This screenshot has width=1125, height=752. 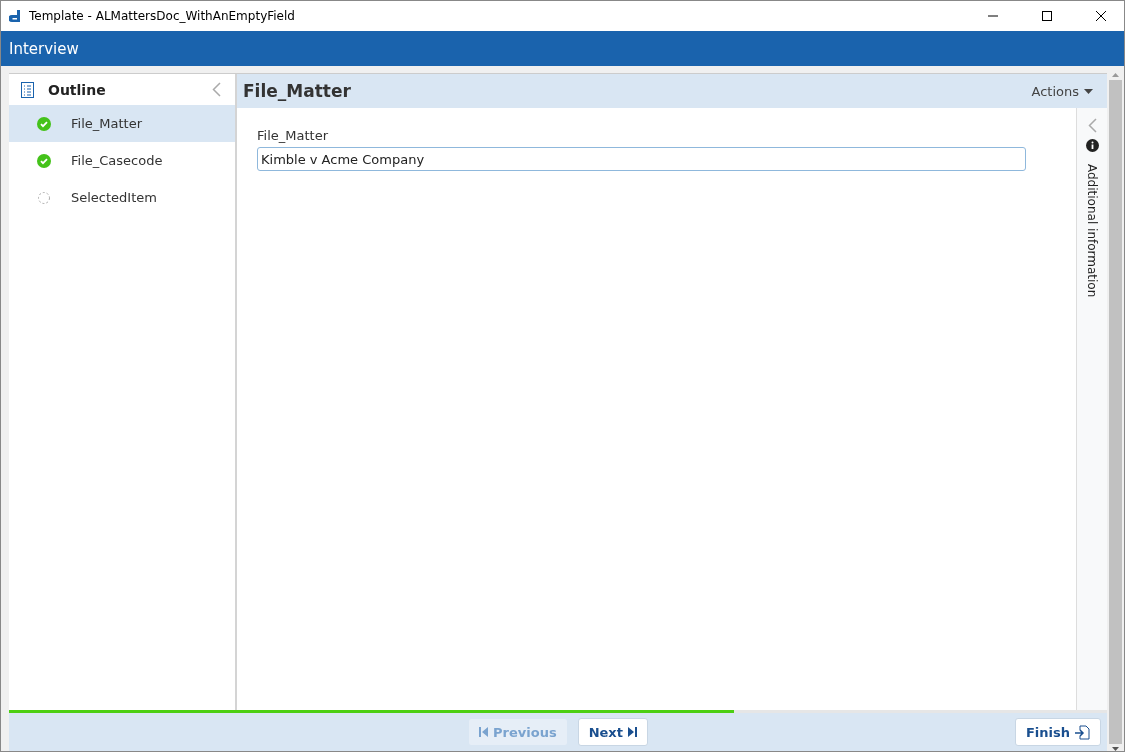 What do you see at coordinates (1088, 91) in the screenshot?
I see `caret-down-icon` at bounding box center [1088, 91].